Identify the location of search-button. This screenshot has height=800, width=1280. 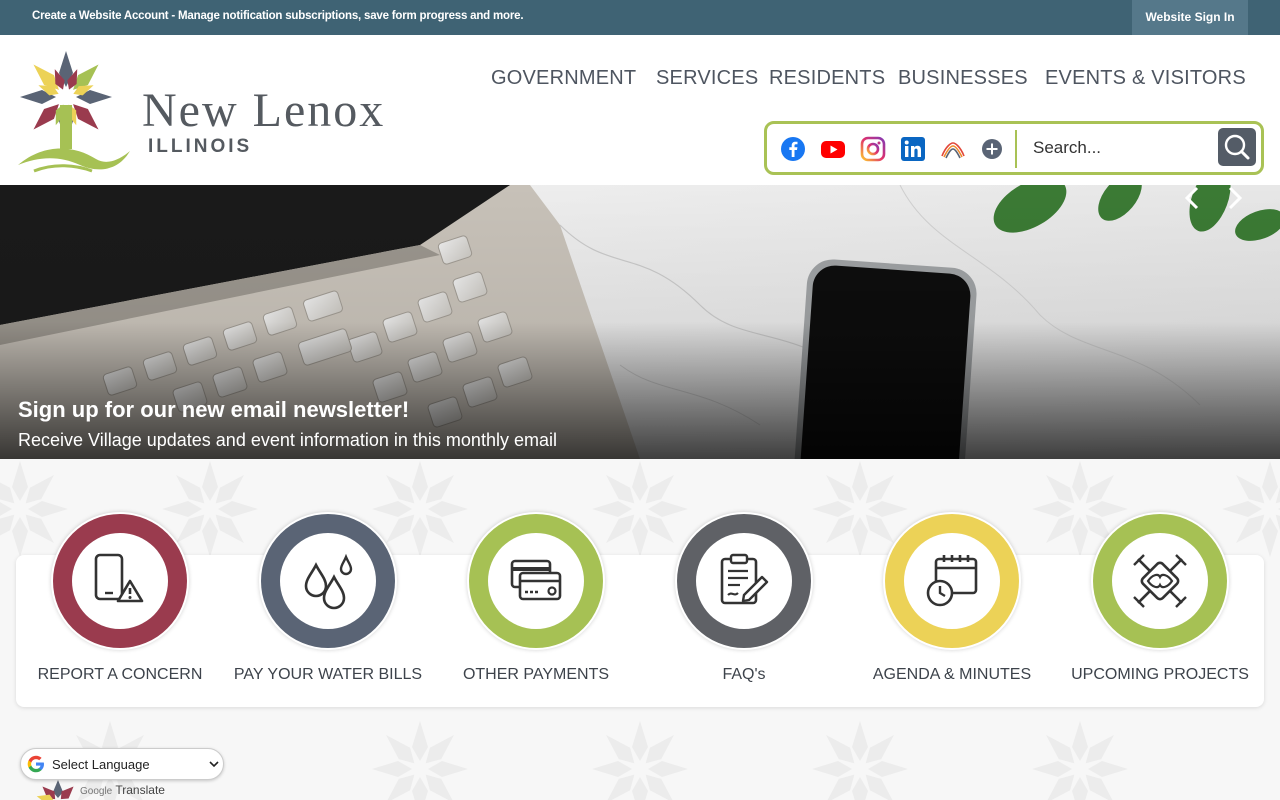
(1237, 147).